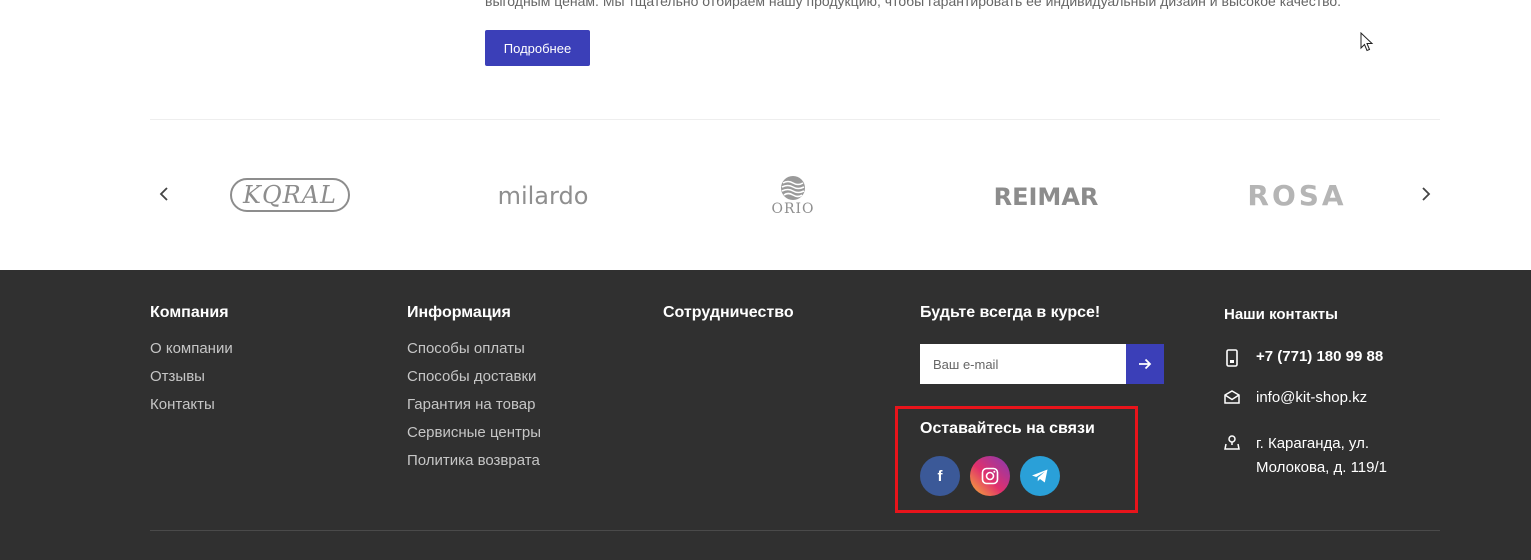 Image resolution: width=1531 pixels, height=560 pixels. I want to click on footer-social-title: Оставайтесь на связи, so click(1007, 428).